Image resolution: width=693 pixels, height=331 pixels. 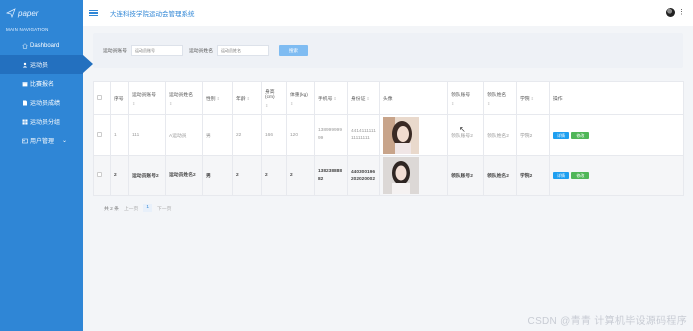 What do you see at coordinates (147, 98) in the screenshot?
I see `col-header: 运动员账号 ⇕` at bounding box center [147, 98].